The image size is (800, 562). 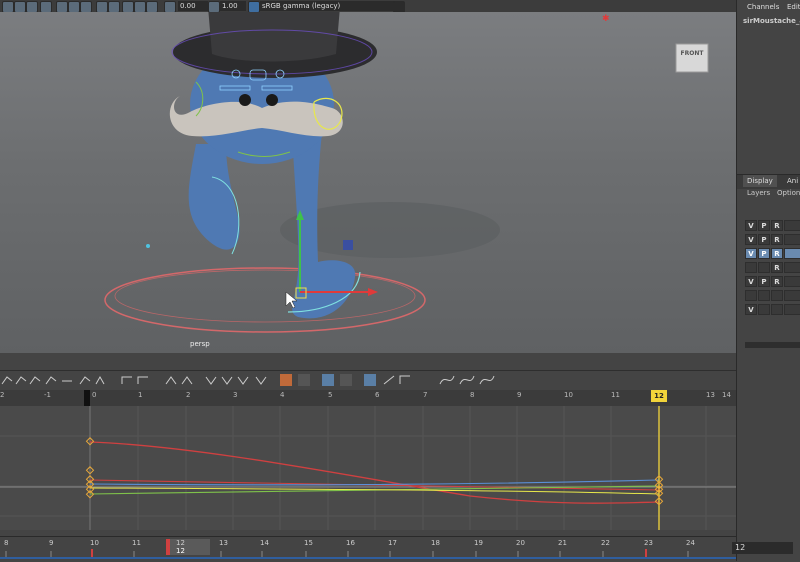 I want to click on time-label: 8, so click(x=6, y=543).